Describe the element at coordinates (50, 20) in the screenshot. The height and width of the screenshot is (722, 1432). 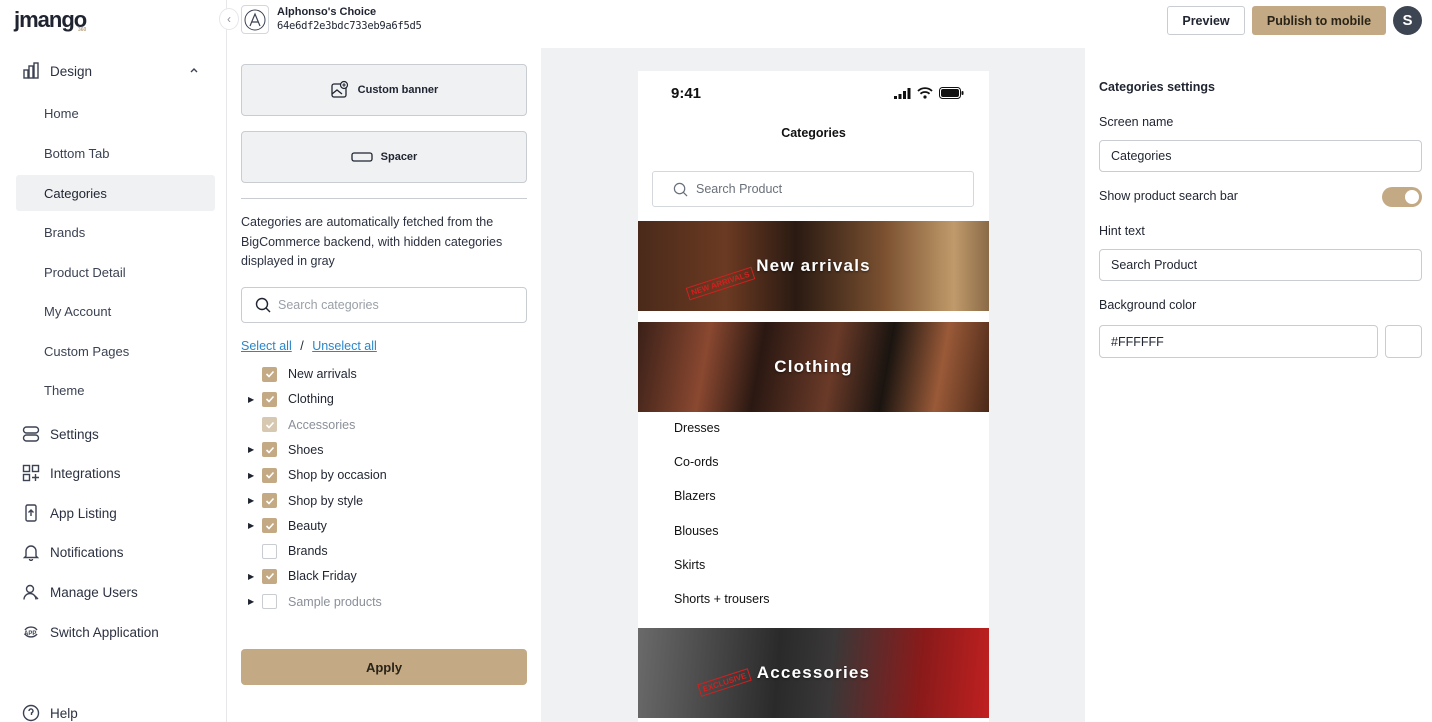
I see `jmango-logo: jmango 360` at that location.